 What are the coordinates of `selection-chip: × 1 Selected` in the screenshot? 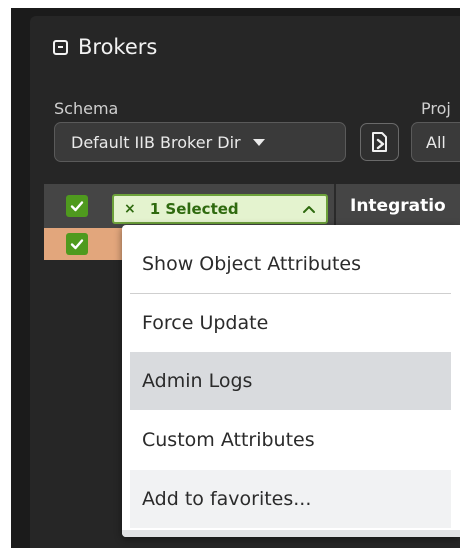 It's located at (220, 209).